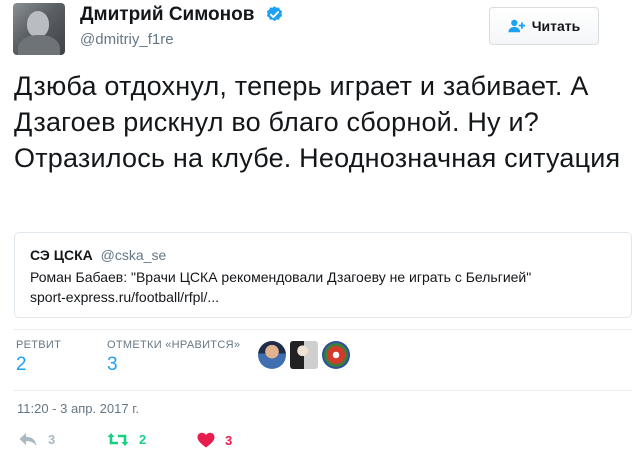  Describe the element at coordinates (38, 24) in the screenshot. I see `avatar-head-shape` at that location.